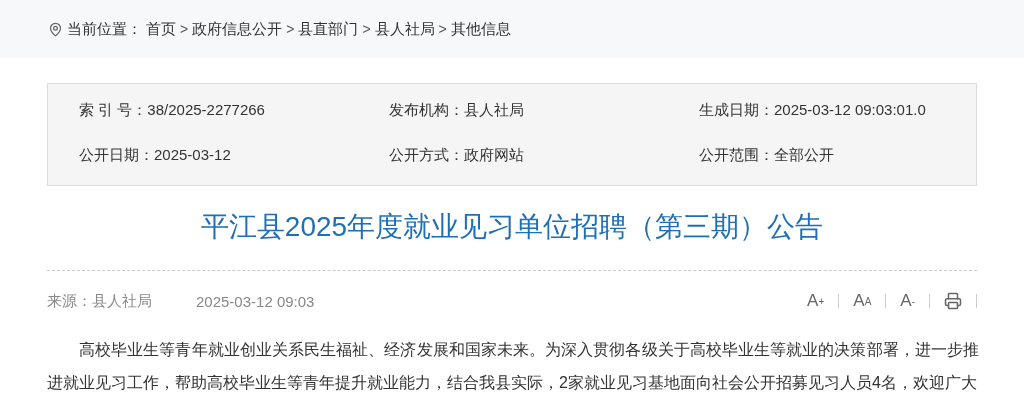 Image resolution: width=1024 pixels, height=400 pixels. I want to click on article-date: 2025-03-12 09:03, so click(255, 301).